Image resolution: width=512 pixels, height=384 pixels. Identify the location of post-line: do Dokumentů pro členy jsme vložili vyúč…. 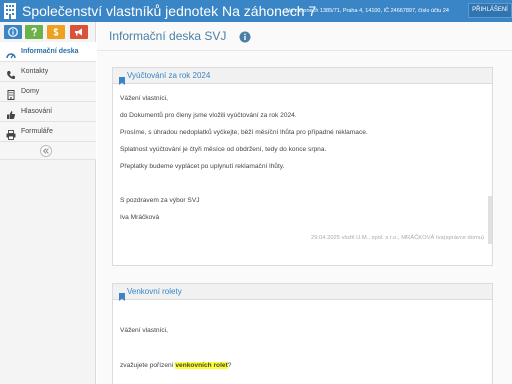
(208, 115).